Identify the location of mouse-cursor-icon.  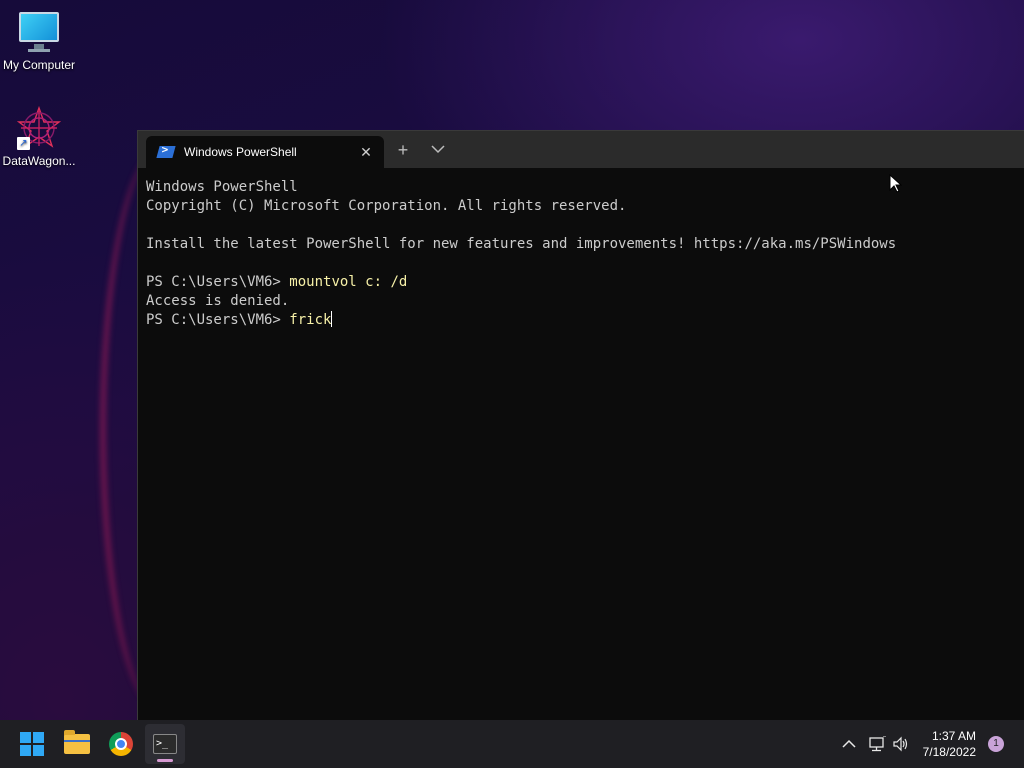
(896, 183).